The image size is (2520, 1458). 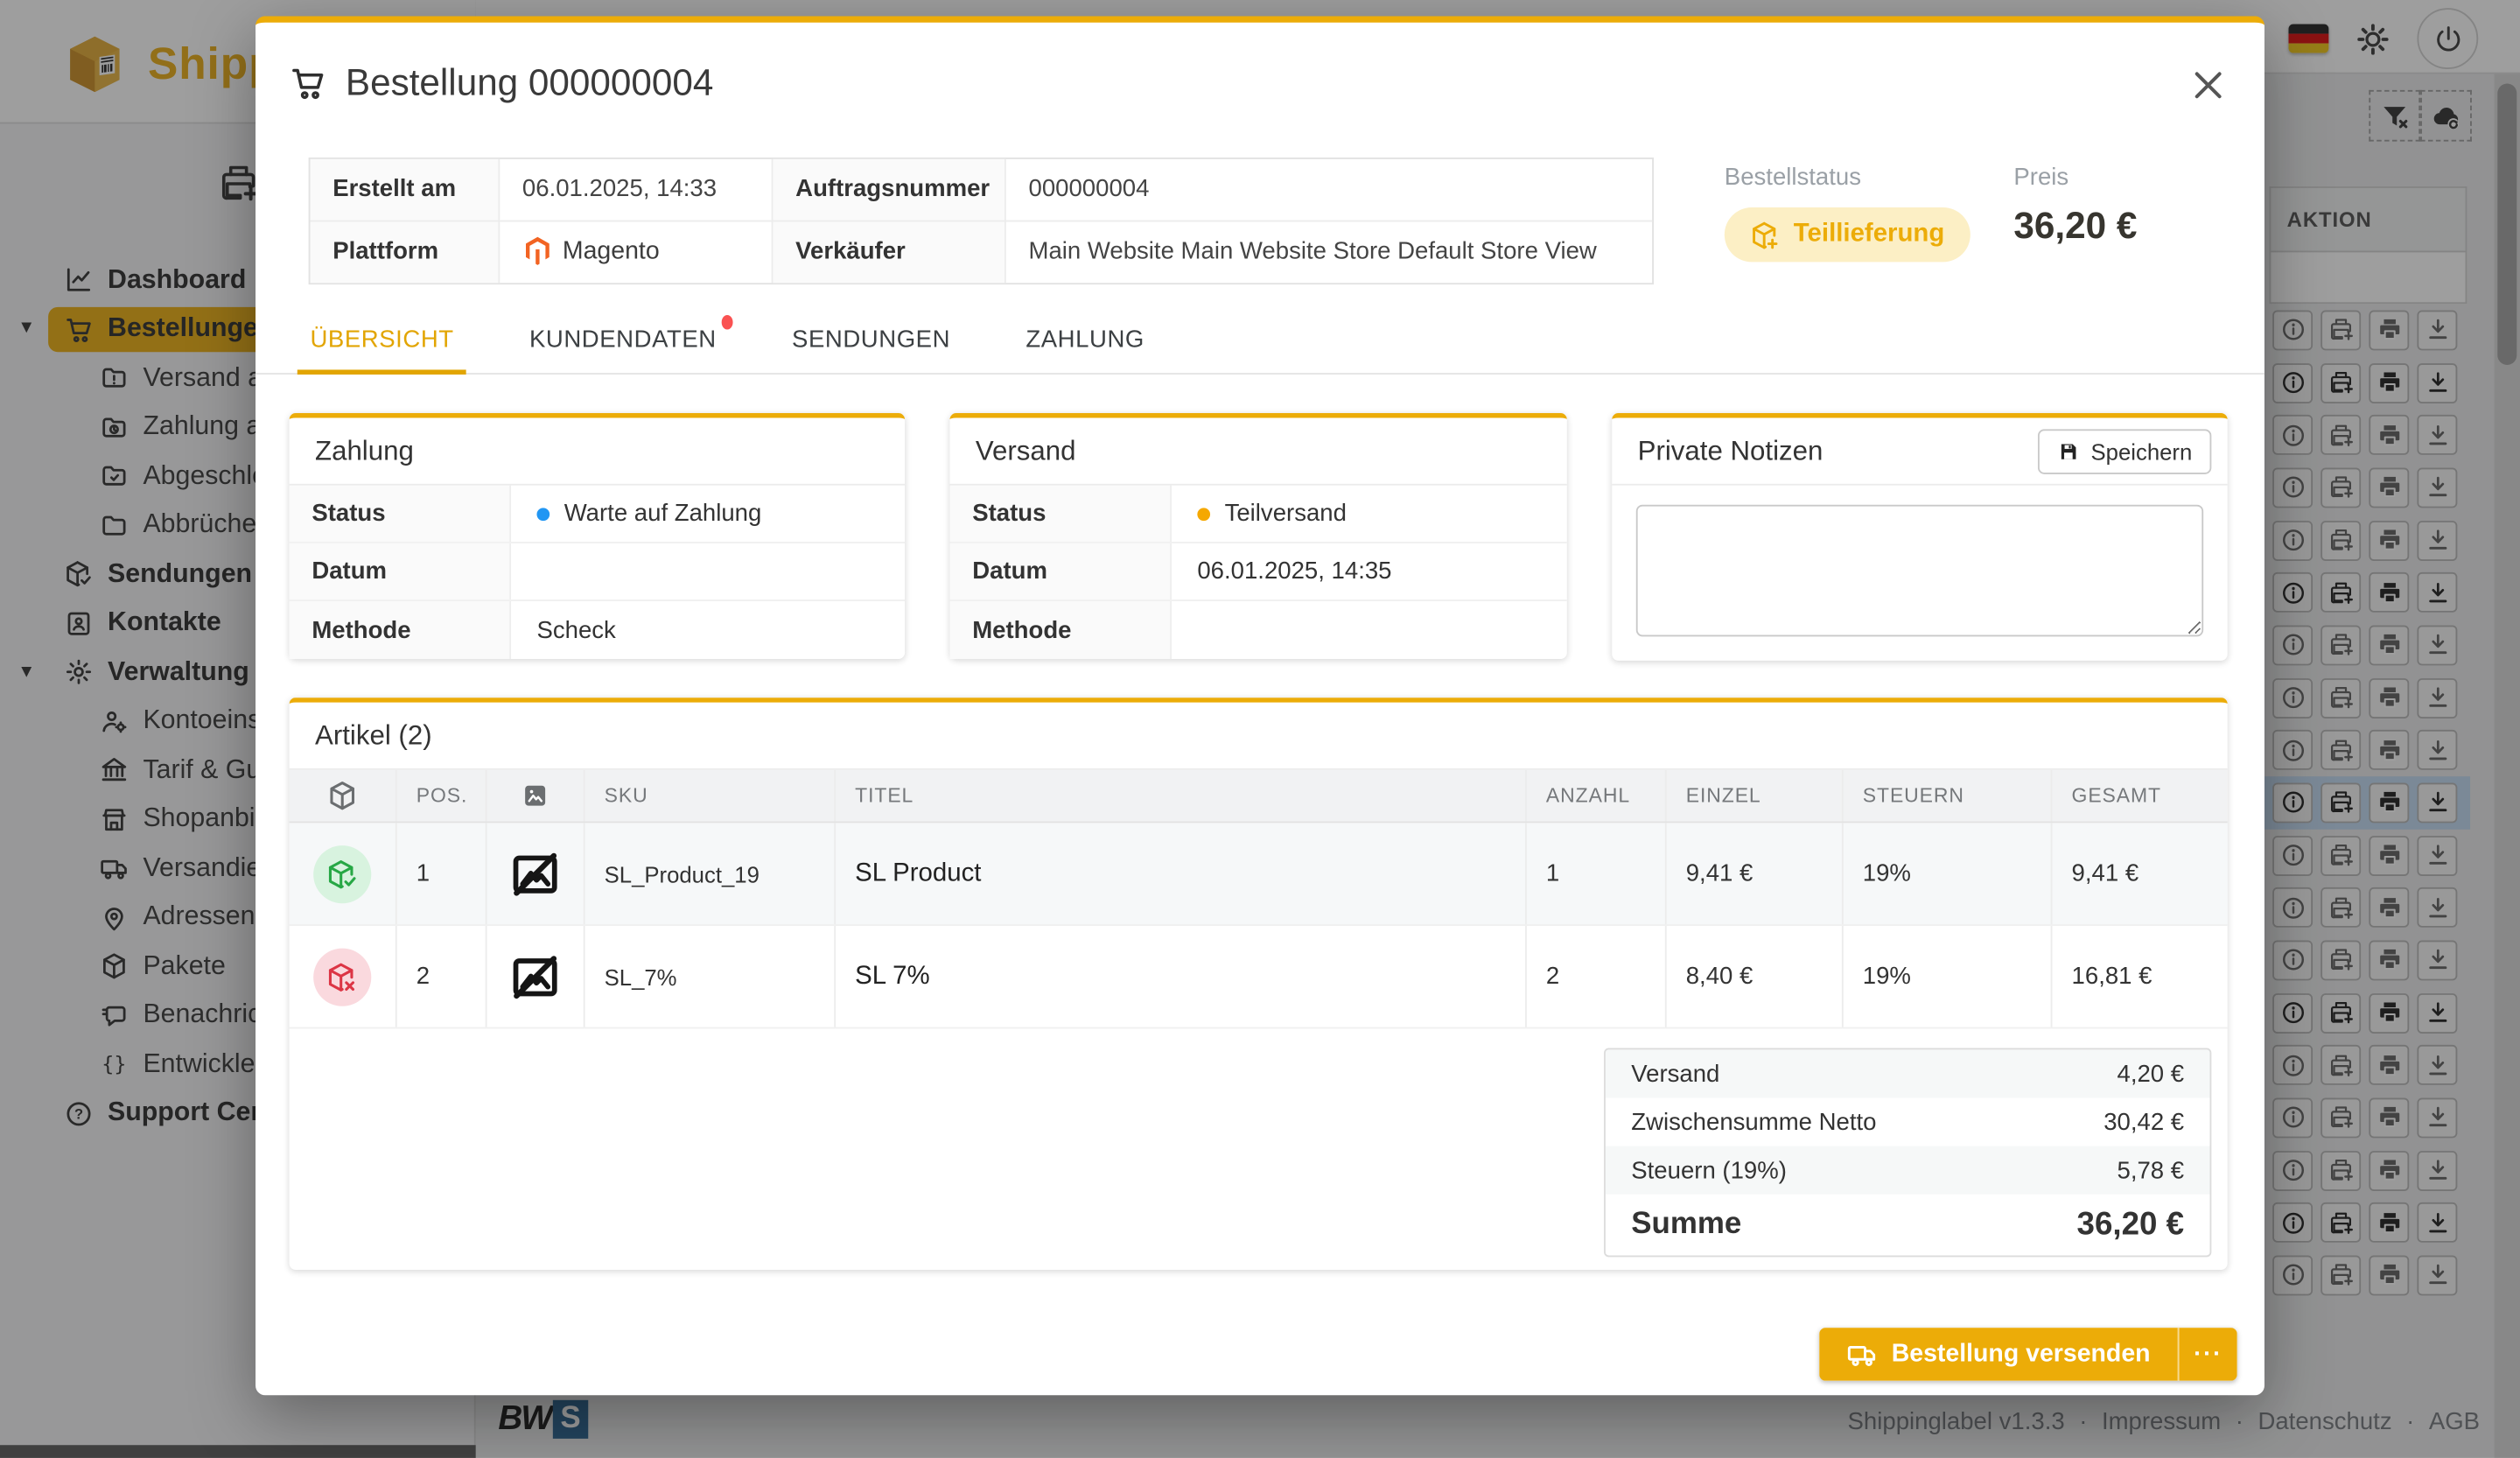 I want to click on summary-row: Zwischensumme Netto 30,42 €, so click(x=1908, y=1121).